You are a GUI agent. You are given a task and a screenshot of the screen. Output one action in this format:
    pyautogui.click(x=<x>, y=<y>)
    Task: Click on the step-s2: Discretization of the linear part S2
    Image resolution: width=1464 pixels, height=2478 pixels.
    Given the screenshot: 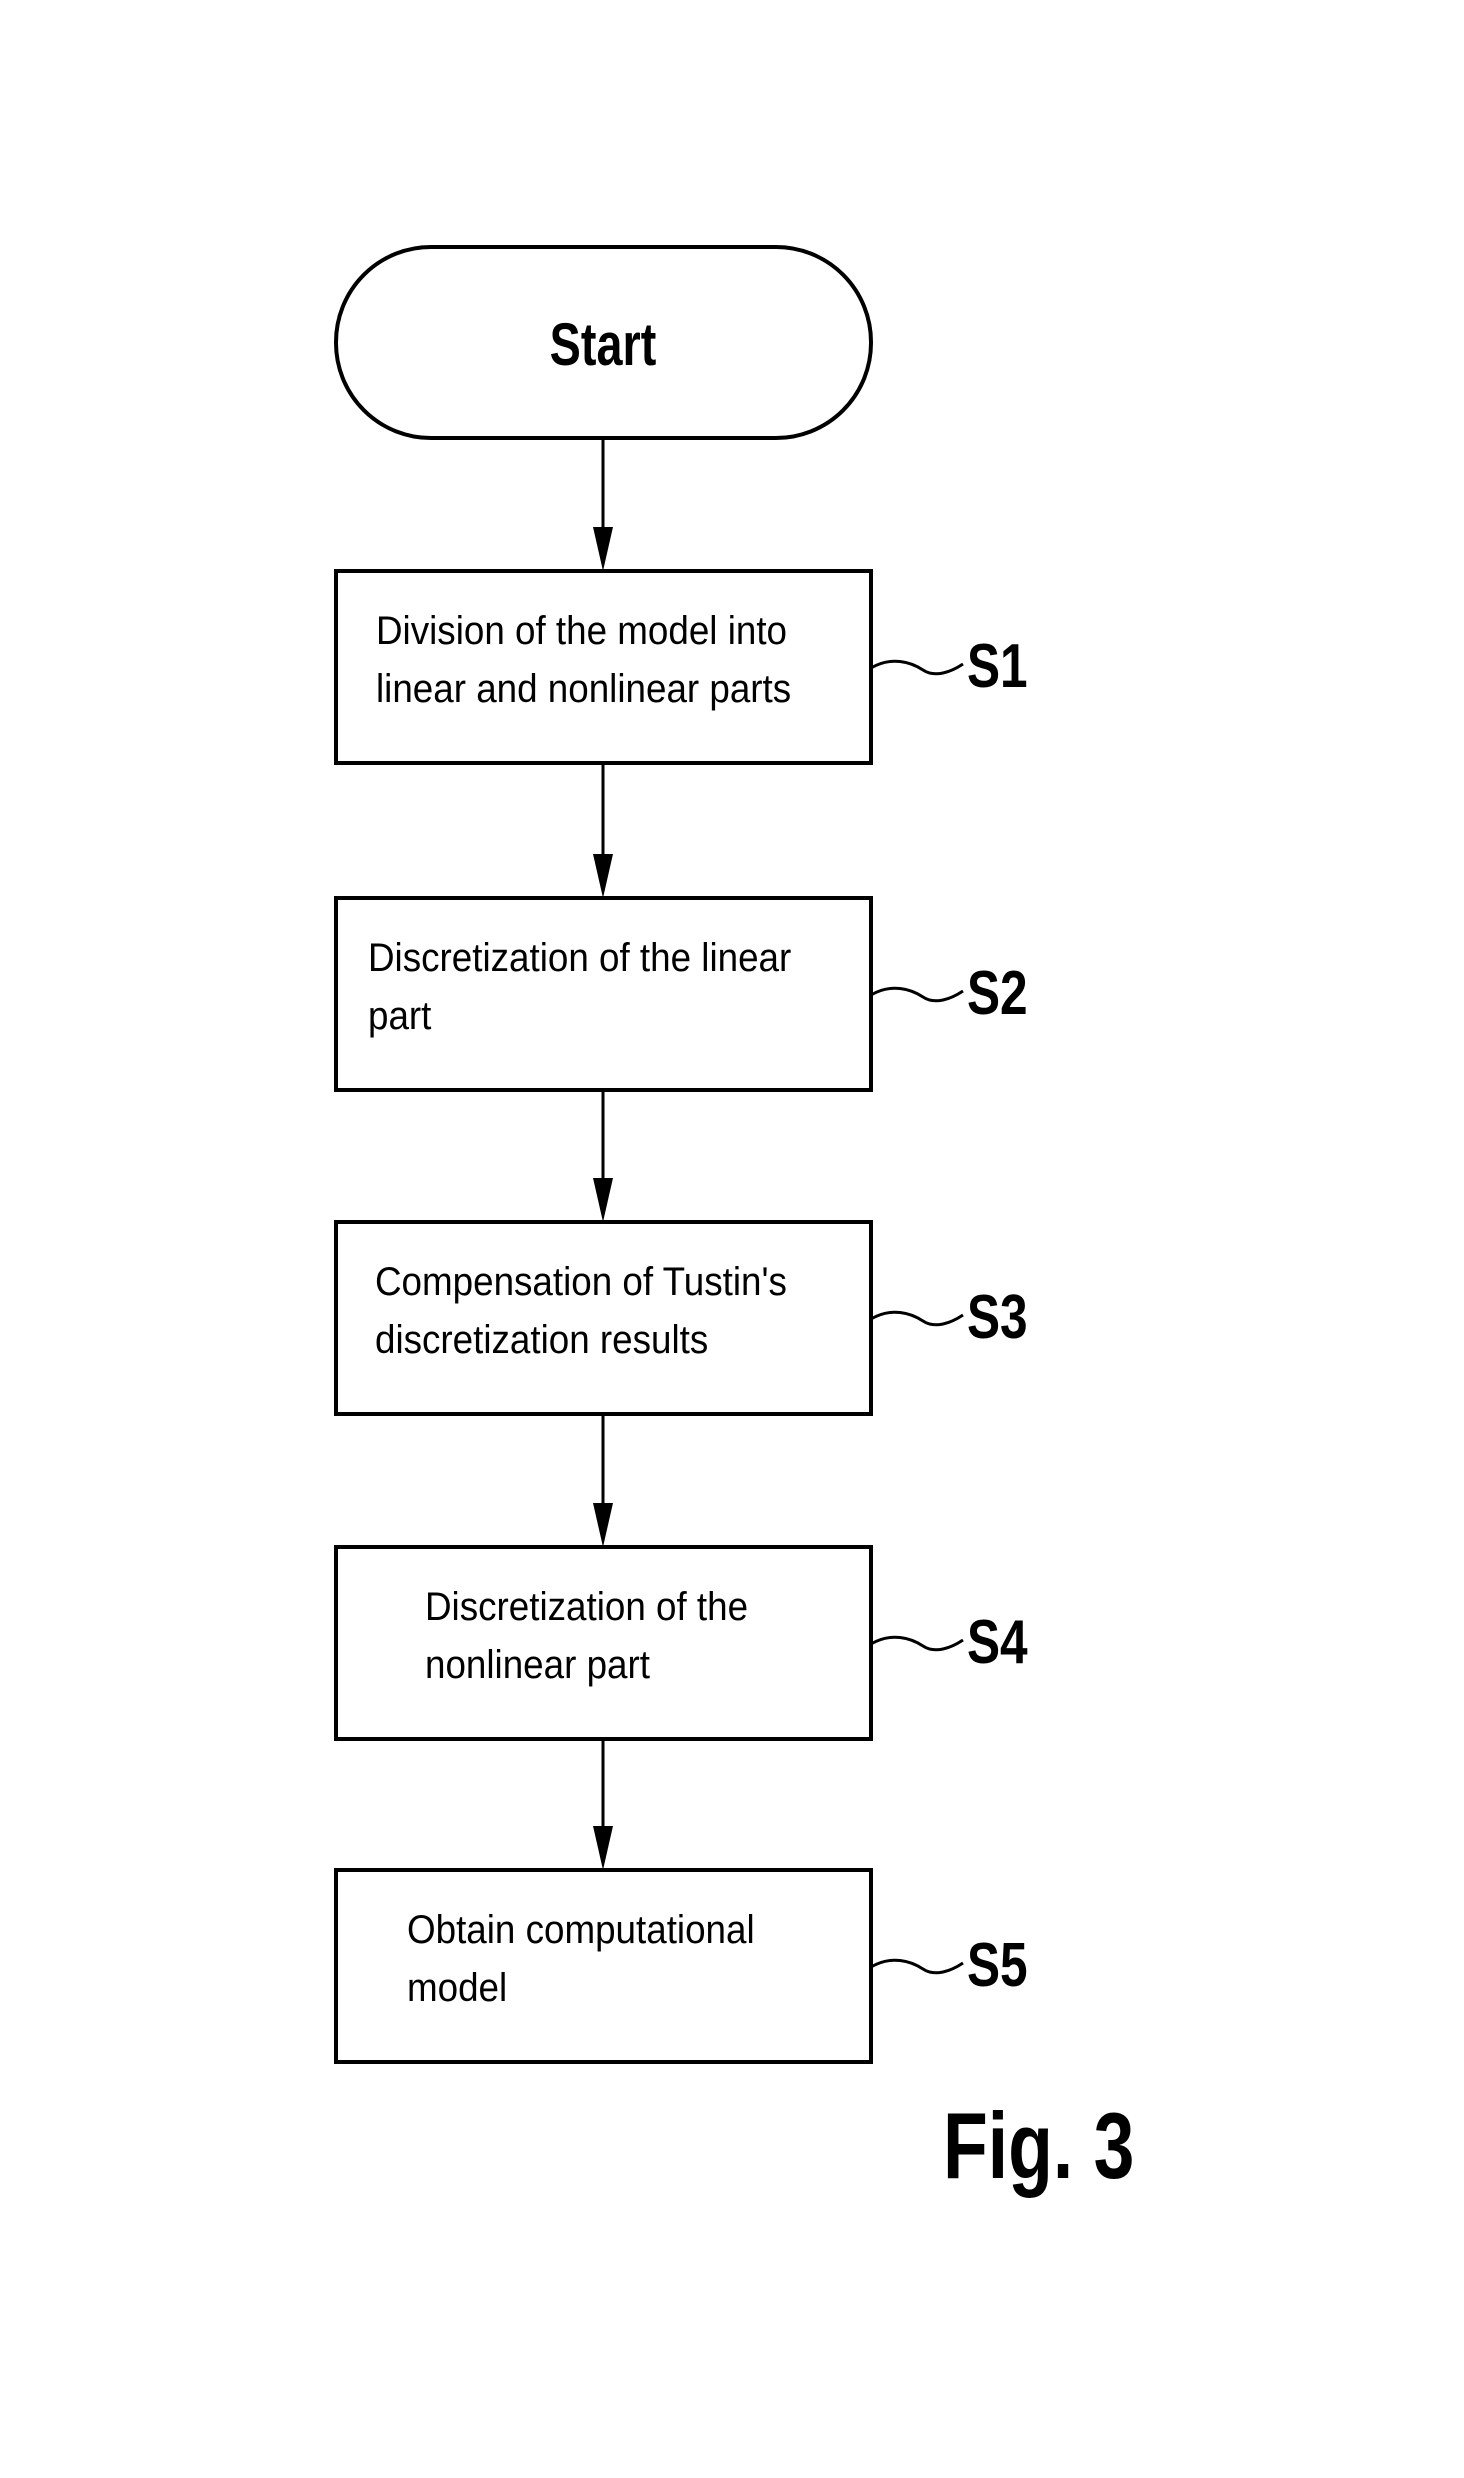 What is the action you would take?
    pyautogui.click(x=681, y=994)
    